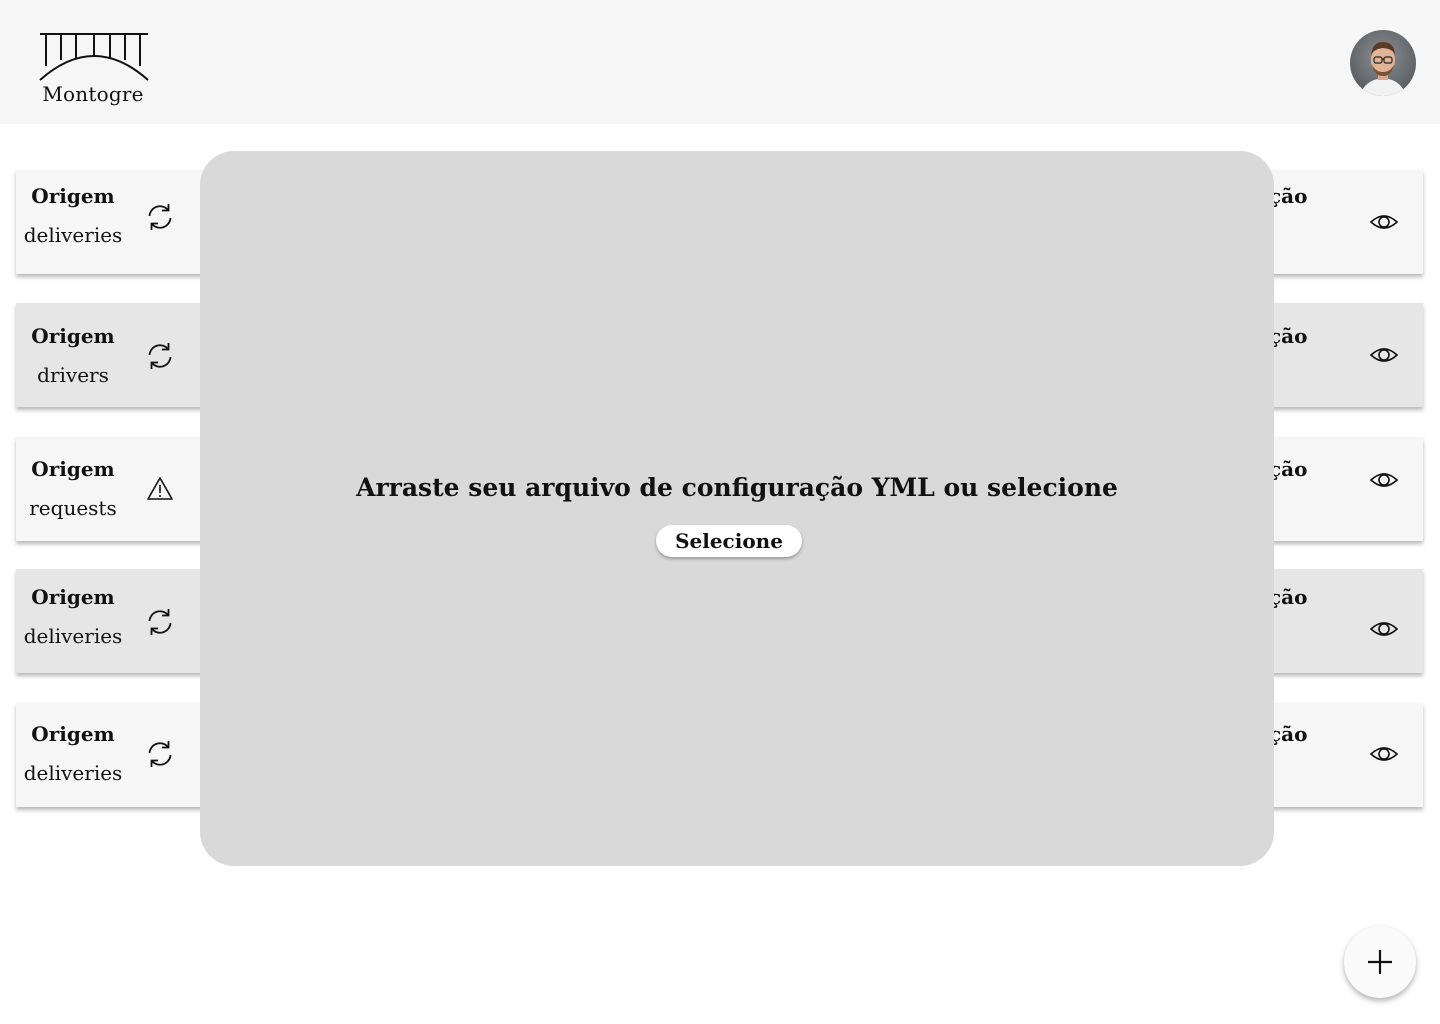 This screenshot has width=1440, height=1024. What do you see at coordinates (73, 375) in the screenshot?
I see `origin-value: drivers` at bounding box center [73, 375].